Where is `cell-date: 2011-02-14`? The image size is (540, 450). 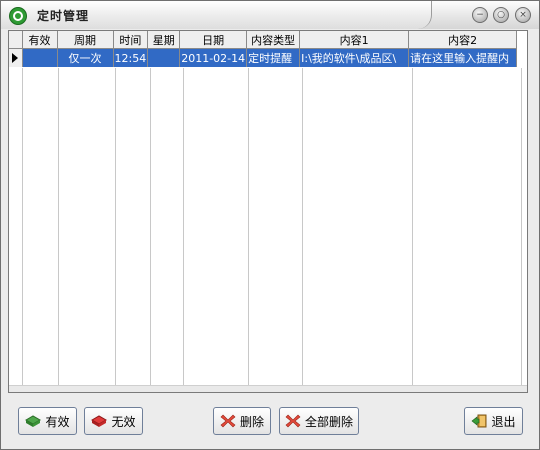 cell-date: 2011-02-14 is located at coordinates (213, 57).